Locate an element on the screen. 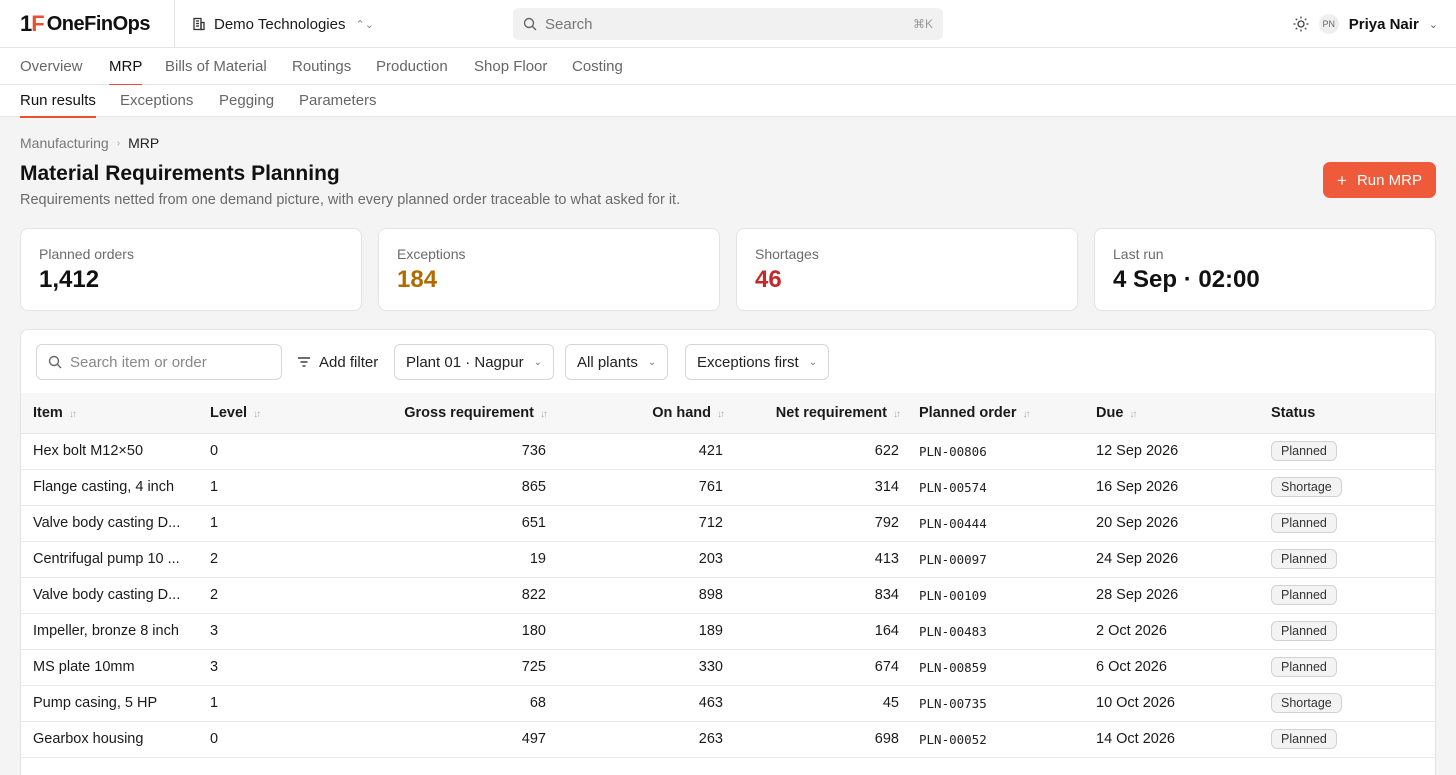 The width and height of the screenshot is (1456, 775). cell-planned-order: PLN-00574 is located at coordinates (987, 487).